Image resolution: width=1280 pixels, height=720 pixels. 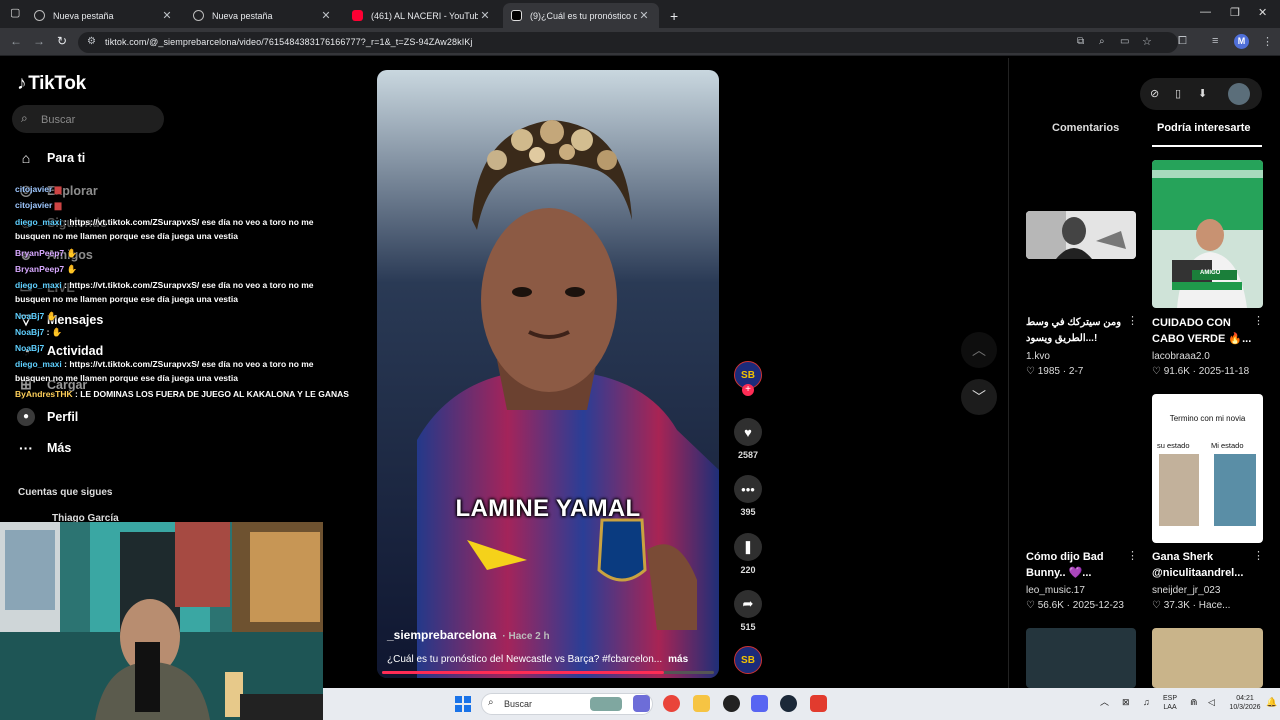 What do you see at coordinates (788, 703) in the screenshot?
I see `steam-icon` at bounding box center [788, 703].